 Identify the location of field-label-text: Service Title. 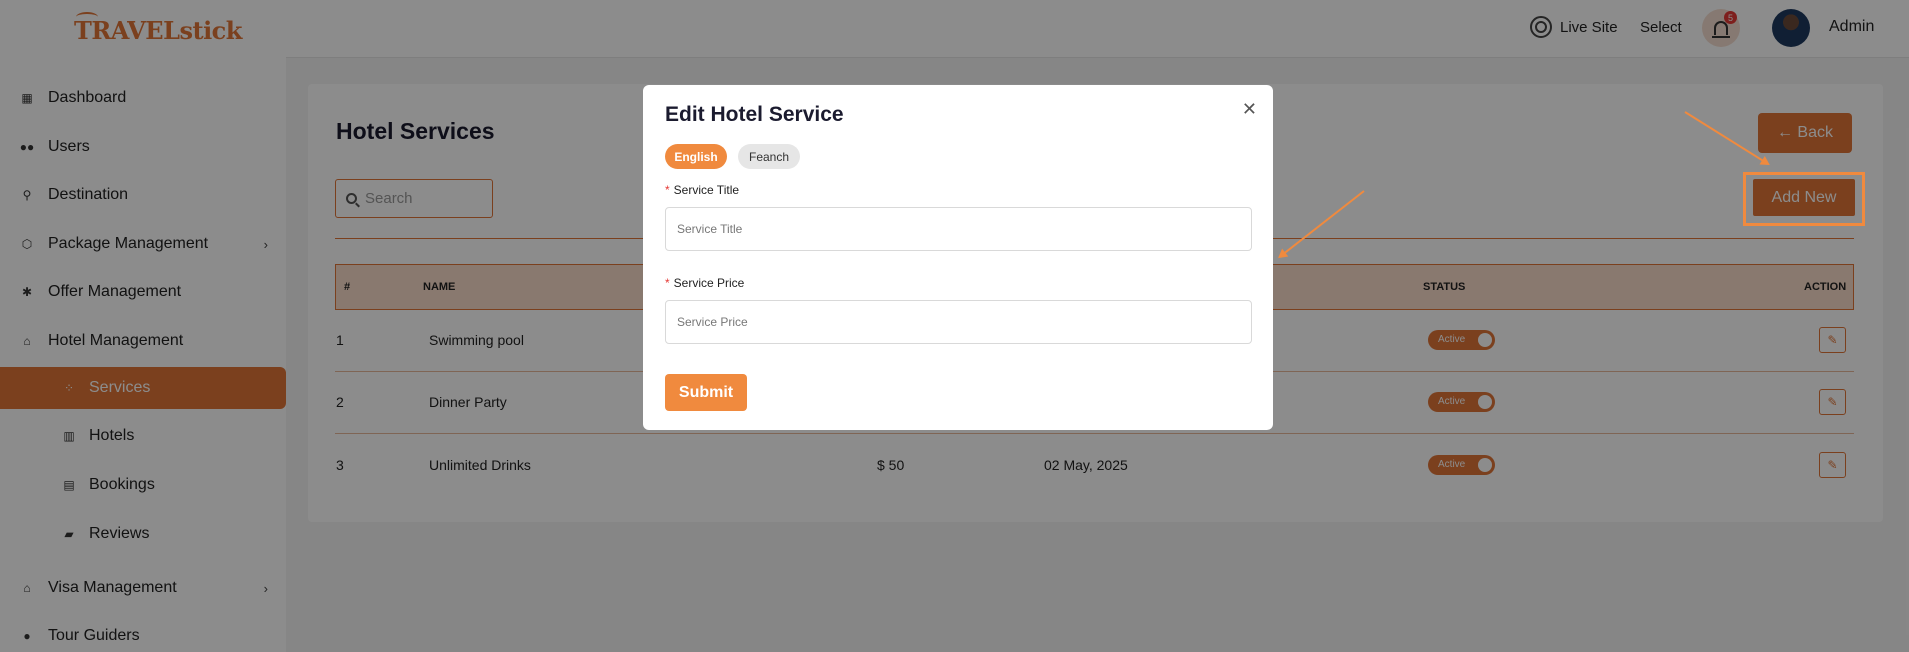
(706, 190).